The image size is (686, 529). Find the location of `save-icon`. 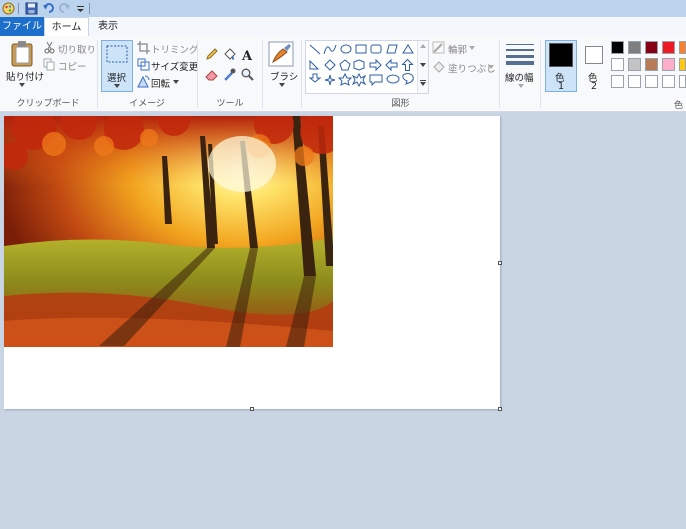

save-icon is located at coordinates (31, 8).